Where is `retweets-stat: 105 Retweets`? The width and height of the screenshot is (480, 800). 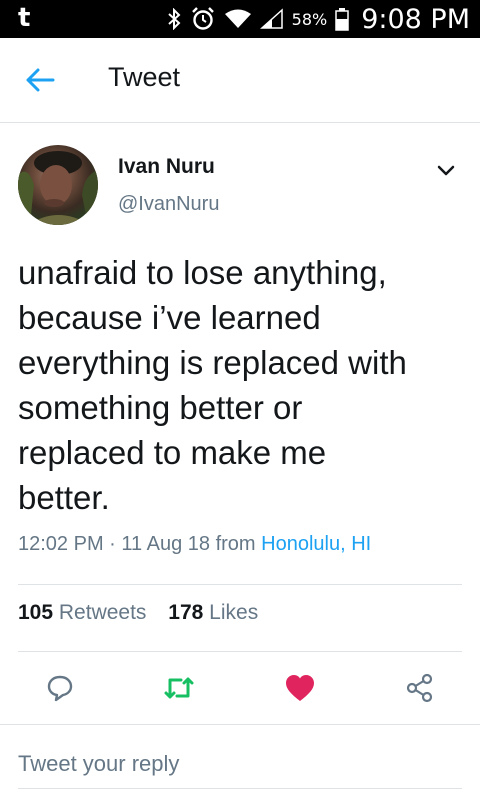
retweets-stat: 105 Retweets is located at coordinates (82, 612).